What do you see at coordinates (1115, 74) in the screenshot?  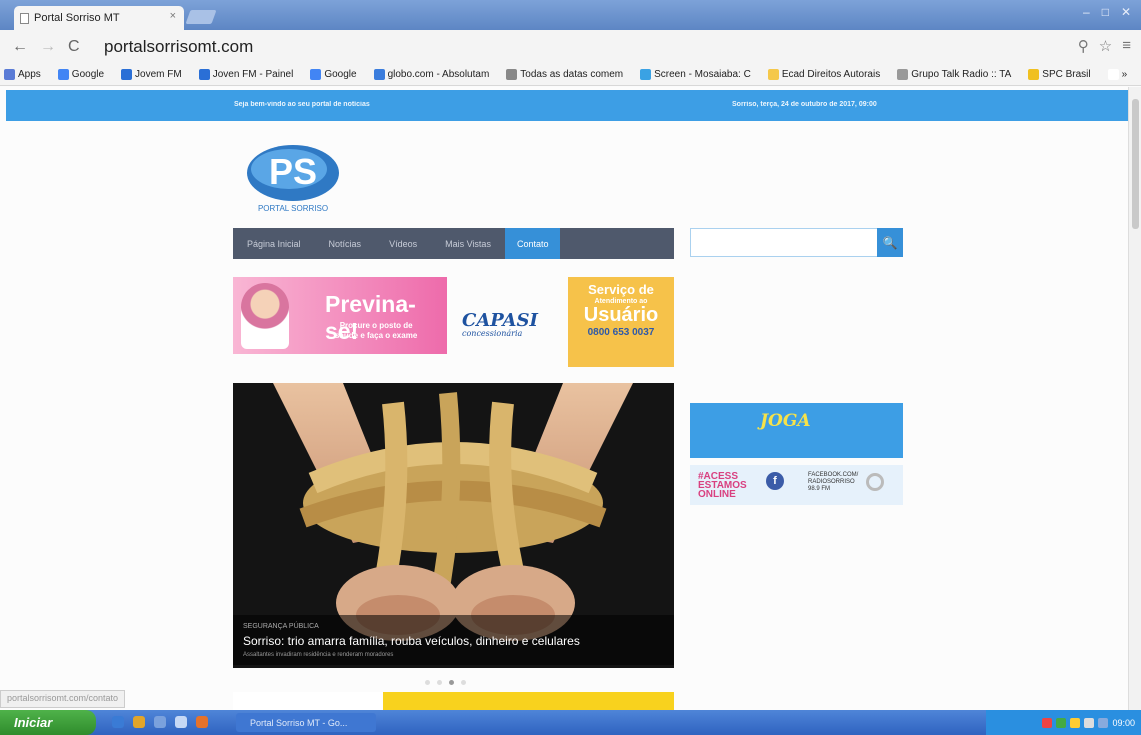 I see `bookmark-item: »` at bounding box center [1115, 74].